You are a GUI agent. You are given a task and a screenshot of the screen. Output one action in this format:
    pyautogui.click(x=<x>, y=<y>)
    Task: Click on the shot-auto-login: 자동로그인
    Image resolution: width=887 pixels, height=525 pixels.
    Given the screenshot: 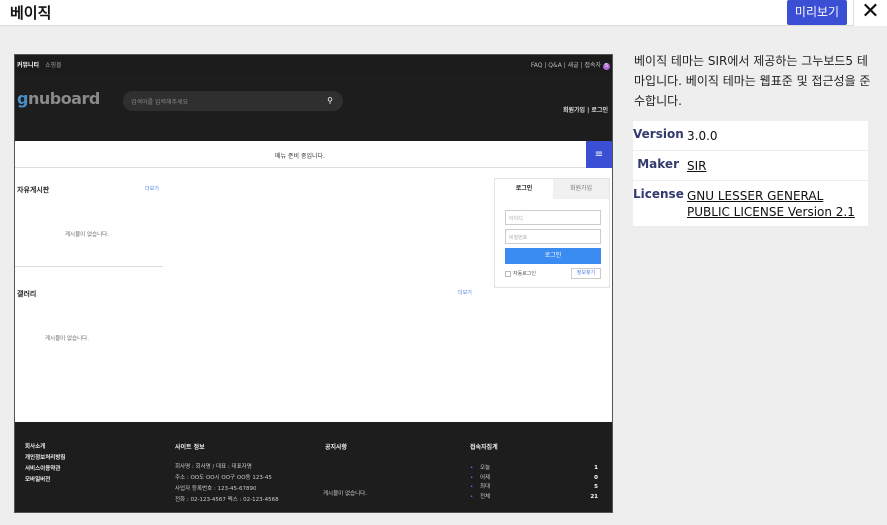 What is the action you would take?
    pyautogui.click(x=520, y=273)
    